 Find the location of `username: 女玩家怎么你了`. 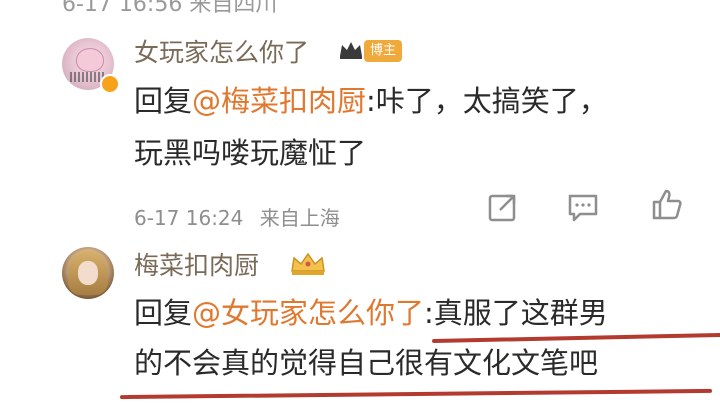

username: 女玩家怎么你了 is located at coordinates (221, 51).